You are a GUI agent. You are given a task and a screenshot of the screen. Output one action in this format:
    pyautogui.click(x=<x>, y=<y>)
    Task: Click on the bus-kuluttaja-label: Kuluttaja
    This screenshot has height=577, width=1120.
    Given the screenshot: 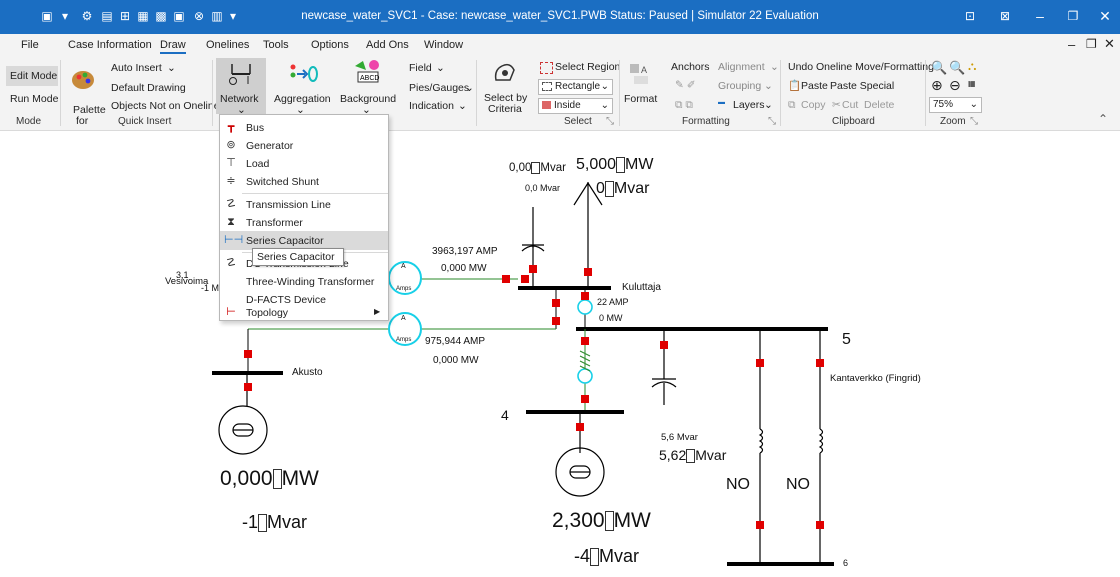 What is the action you would take?
    pyautogui.click(x=641, y=287)
    